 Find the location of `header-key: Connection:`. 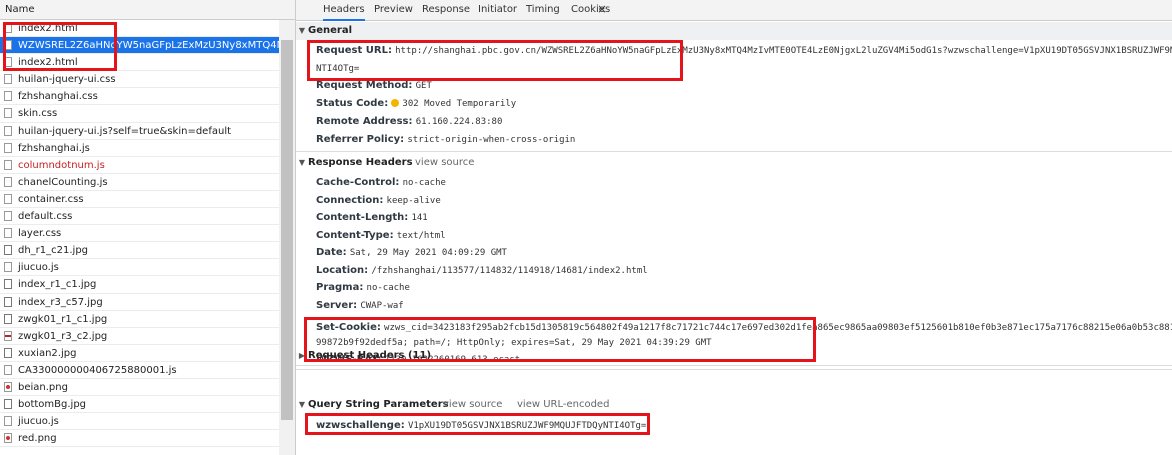

header-key: Connection: is located at coordinates (350, 200).